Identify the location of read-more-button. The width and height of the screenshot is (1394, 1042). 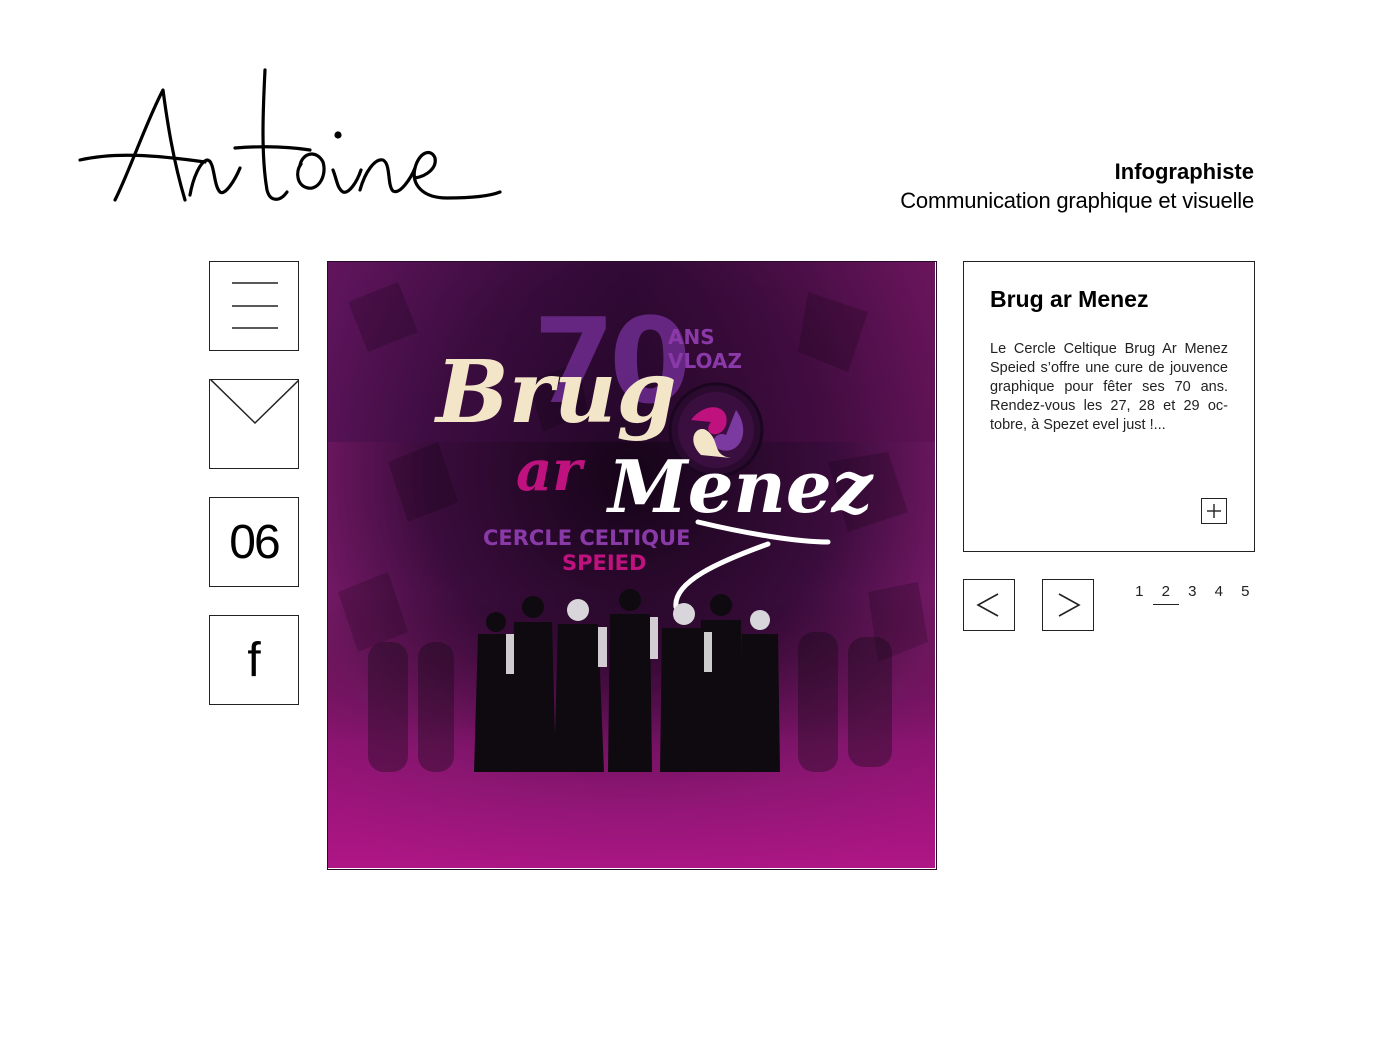
(1214, 511).